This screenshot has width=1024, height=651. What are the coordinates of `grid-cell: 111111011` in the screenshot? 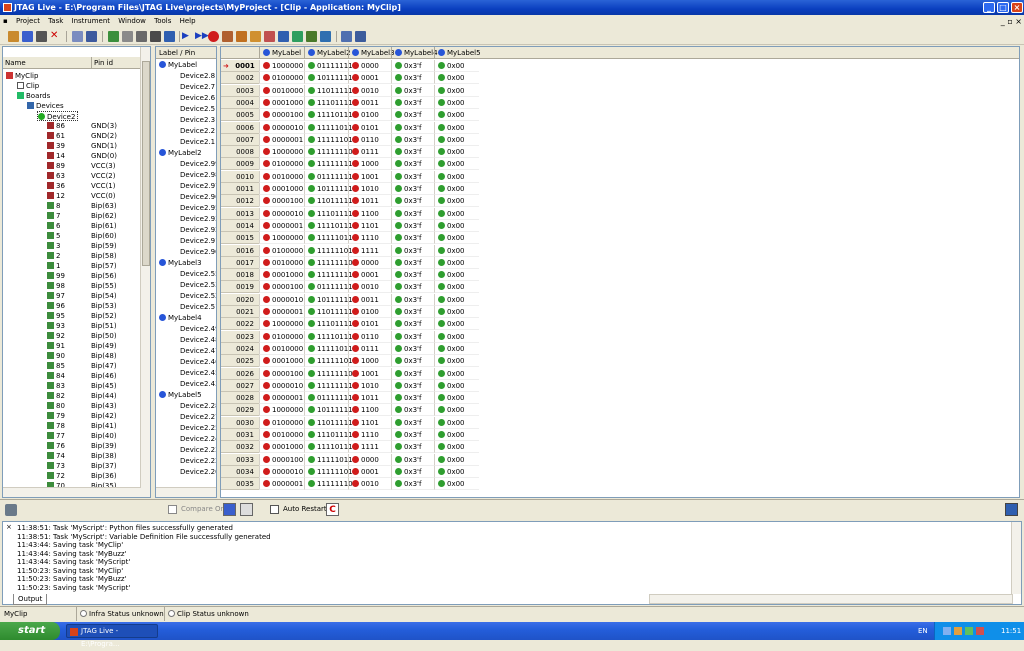 It's located at (330, 361).